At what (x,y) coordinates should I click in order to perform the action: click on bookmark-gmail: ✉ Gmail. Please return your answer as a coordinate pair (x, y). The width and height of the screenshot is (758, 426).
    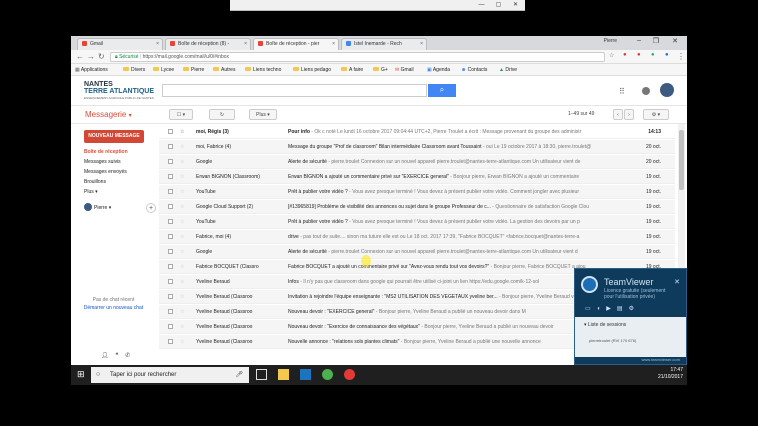
    Looking at the image, I should click on (404, 70).